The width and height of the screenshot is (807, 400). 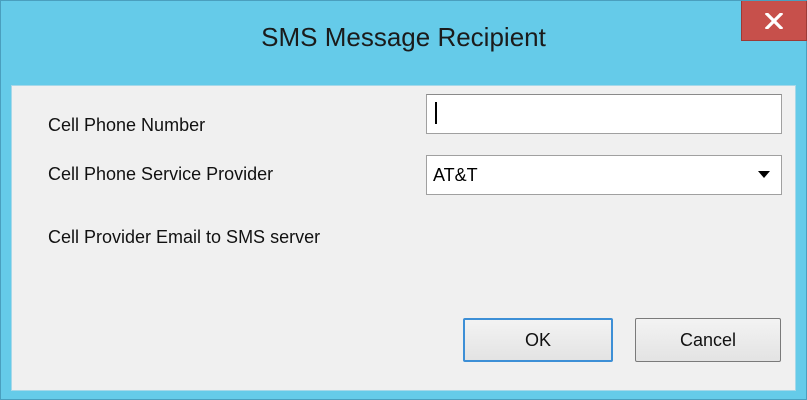 I want to click on close-icon, so click(x=774, y=20).